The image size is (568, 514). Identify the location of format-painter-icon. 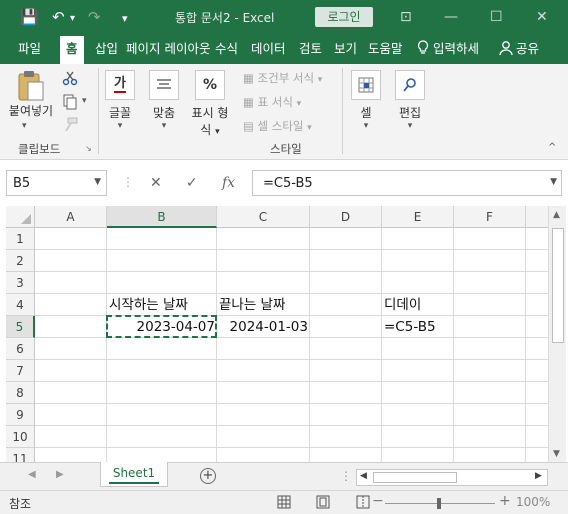
(70, 126).